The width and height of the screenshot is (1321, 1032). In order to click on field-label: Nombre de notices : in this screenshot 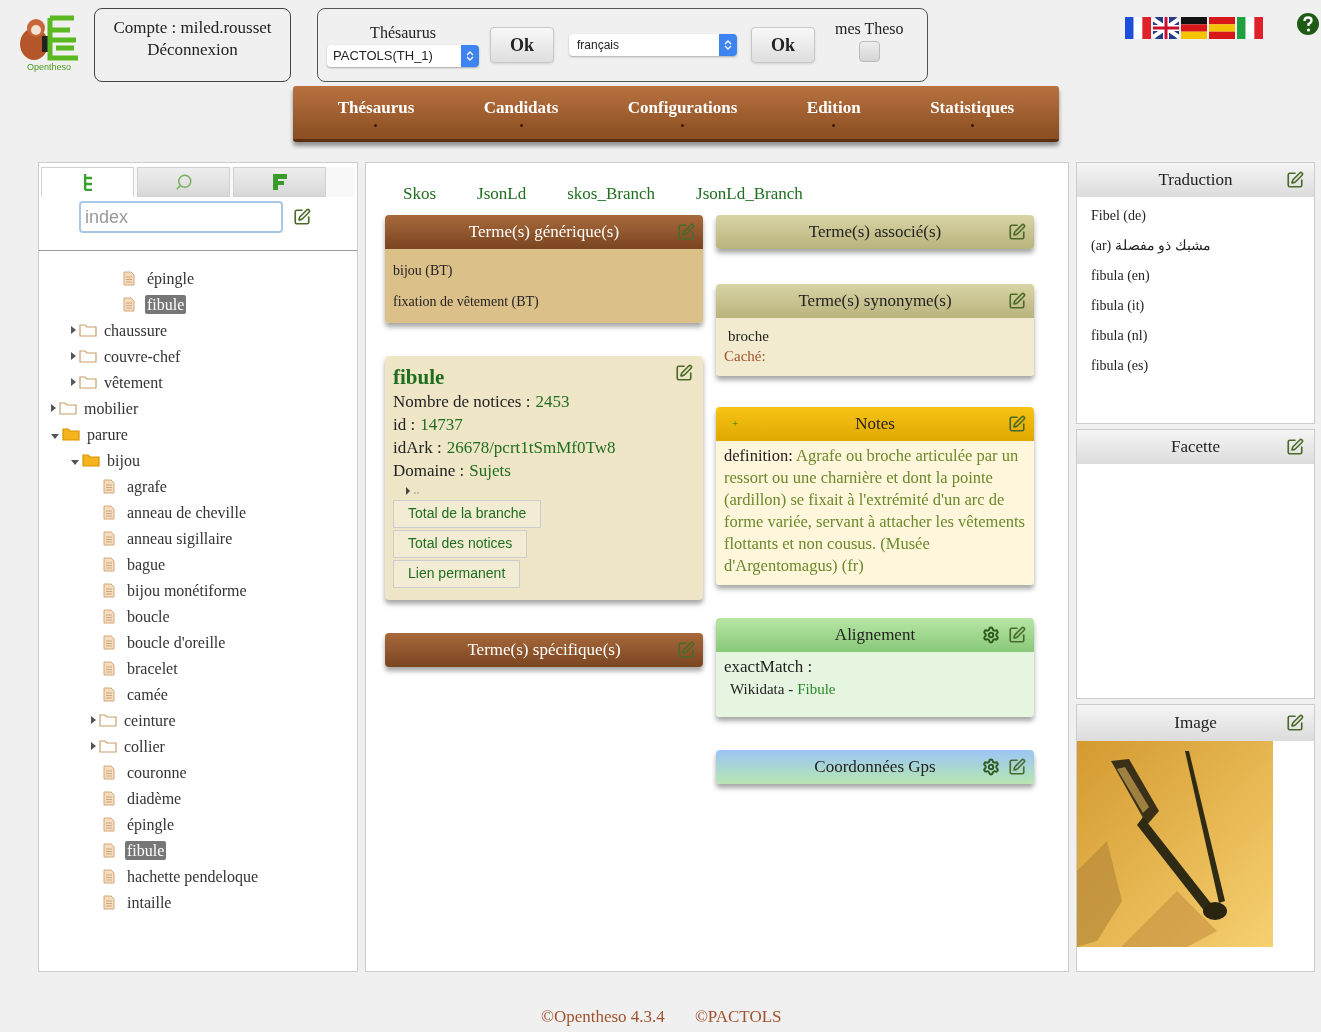, I will do `click(462, 401)`.